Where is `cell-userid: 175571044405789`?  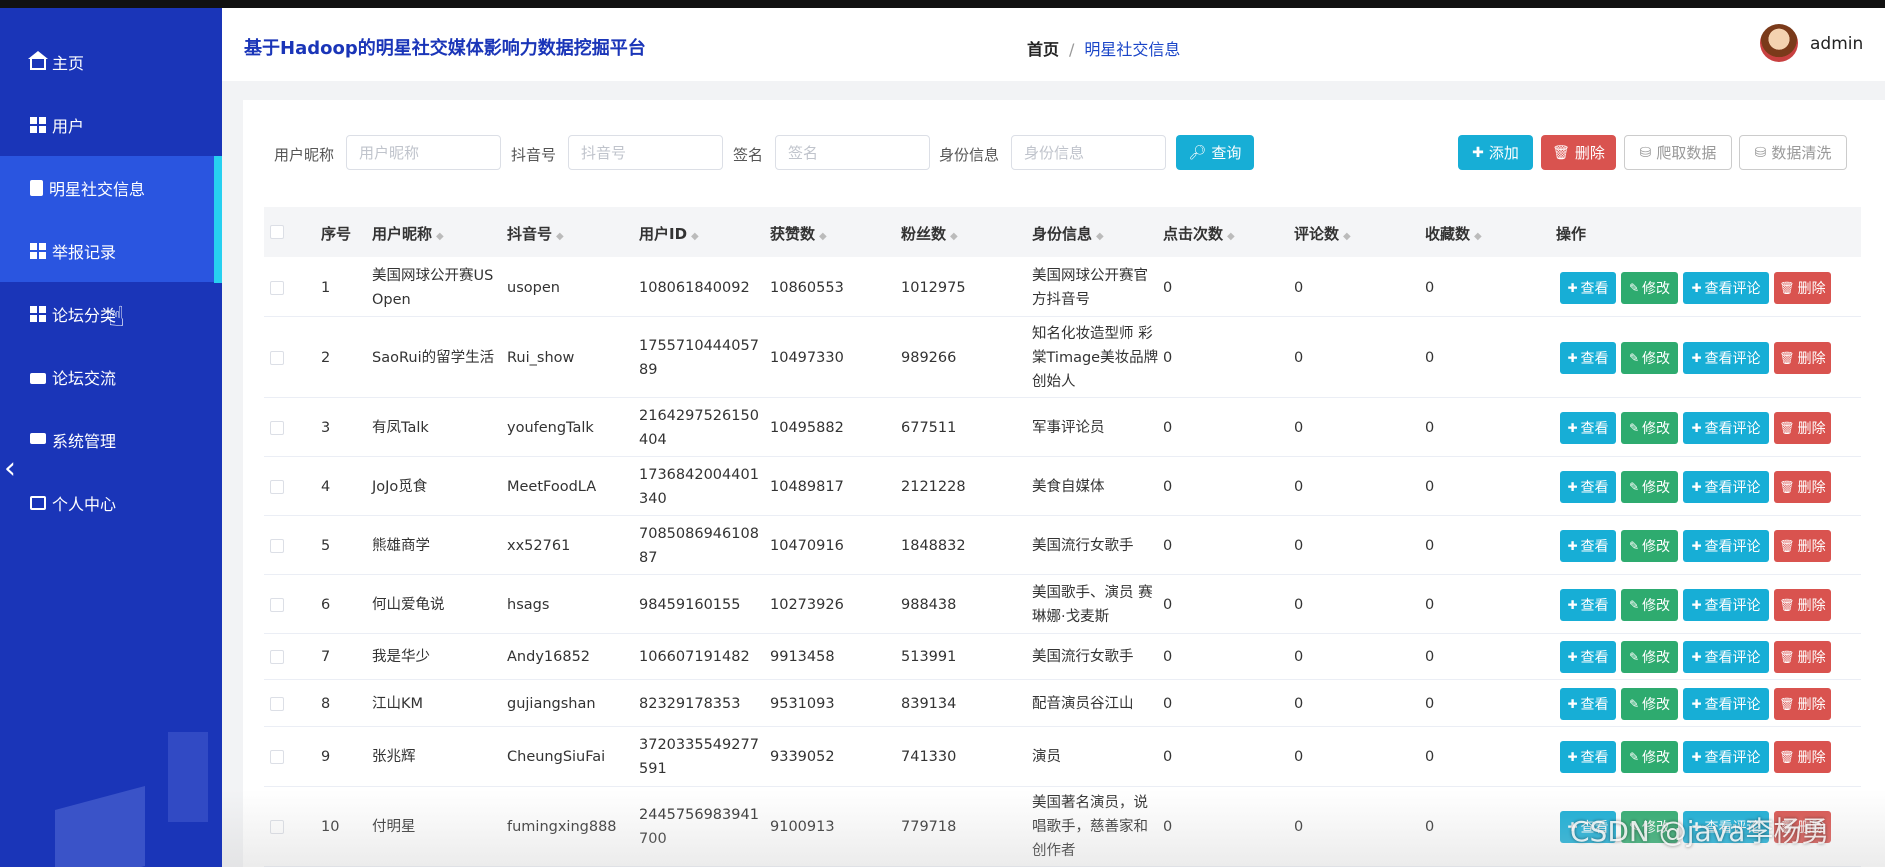 cell-userid: 175571044405789 is located at coordinates (699, 357).